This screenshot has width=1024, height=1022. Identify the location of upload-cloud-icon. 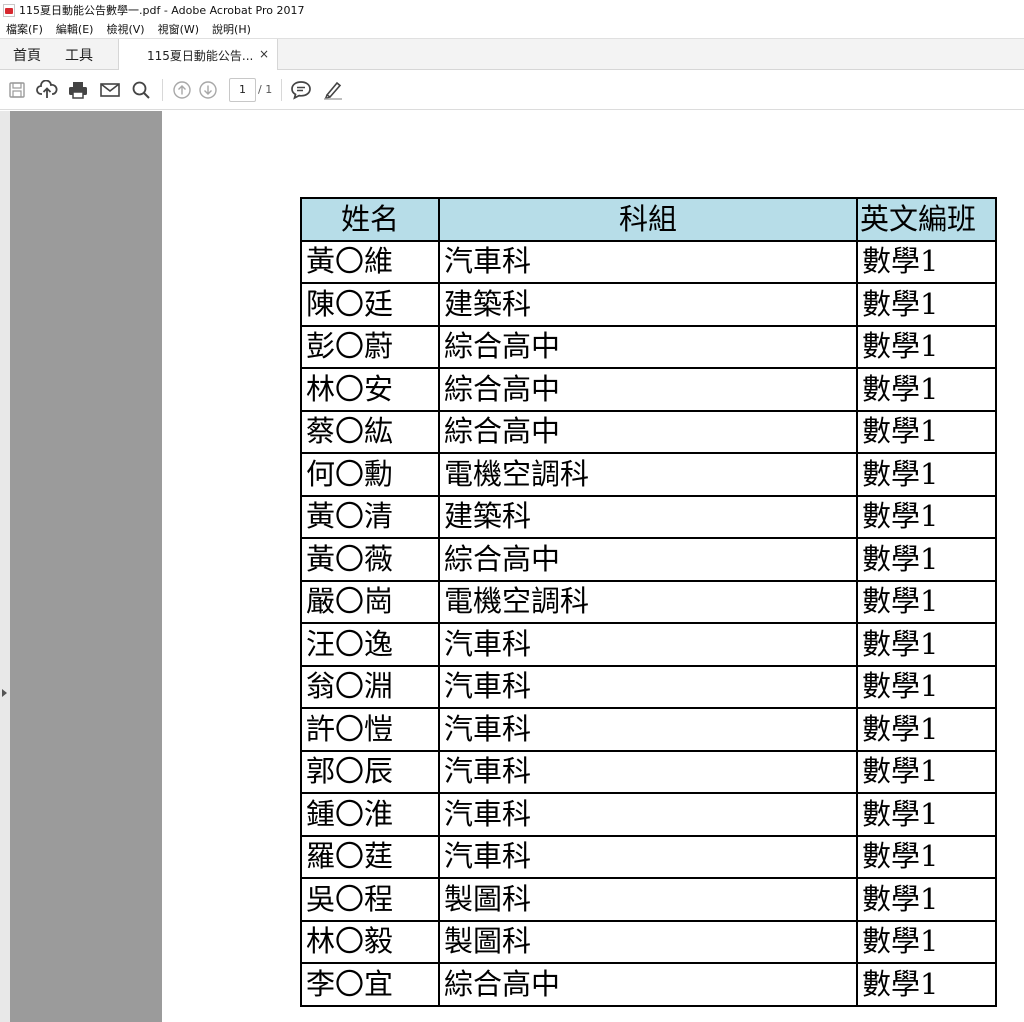
(47, 90).